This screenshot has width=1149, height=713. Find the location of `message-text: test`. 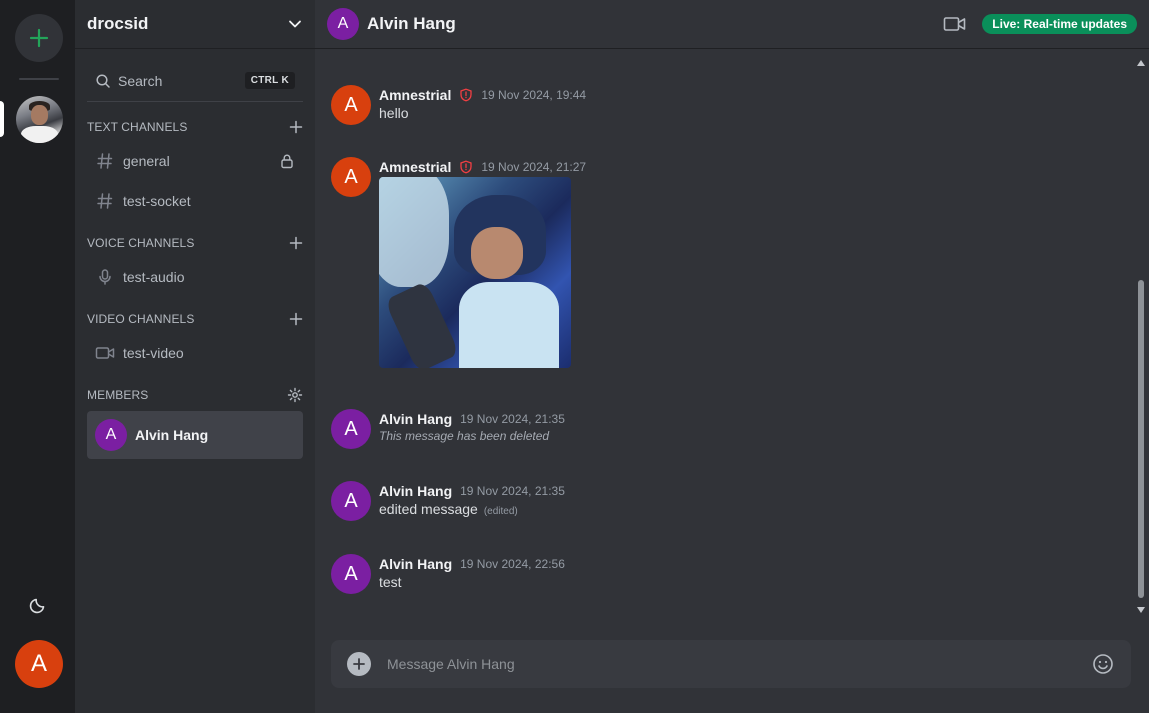

message-text: test is located at coordinates (390, 582).